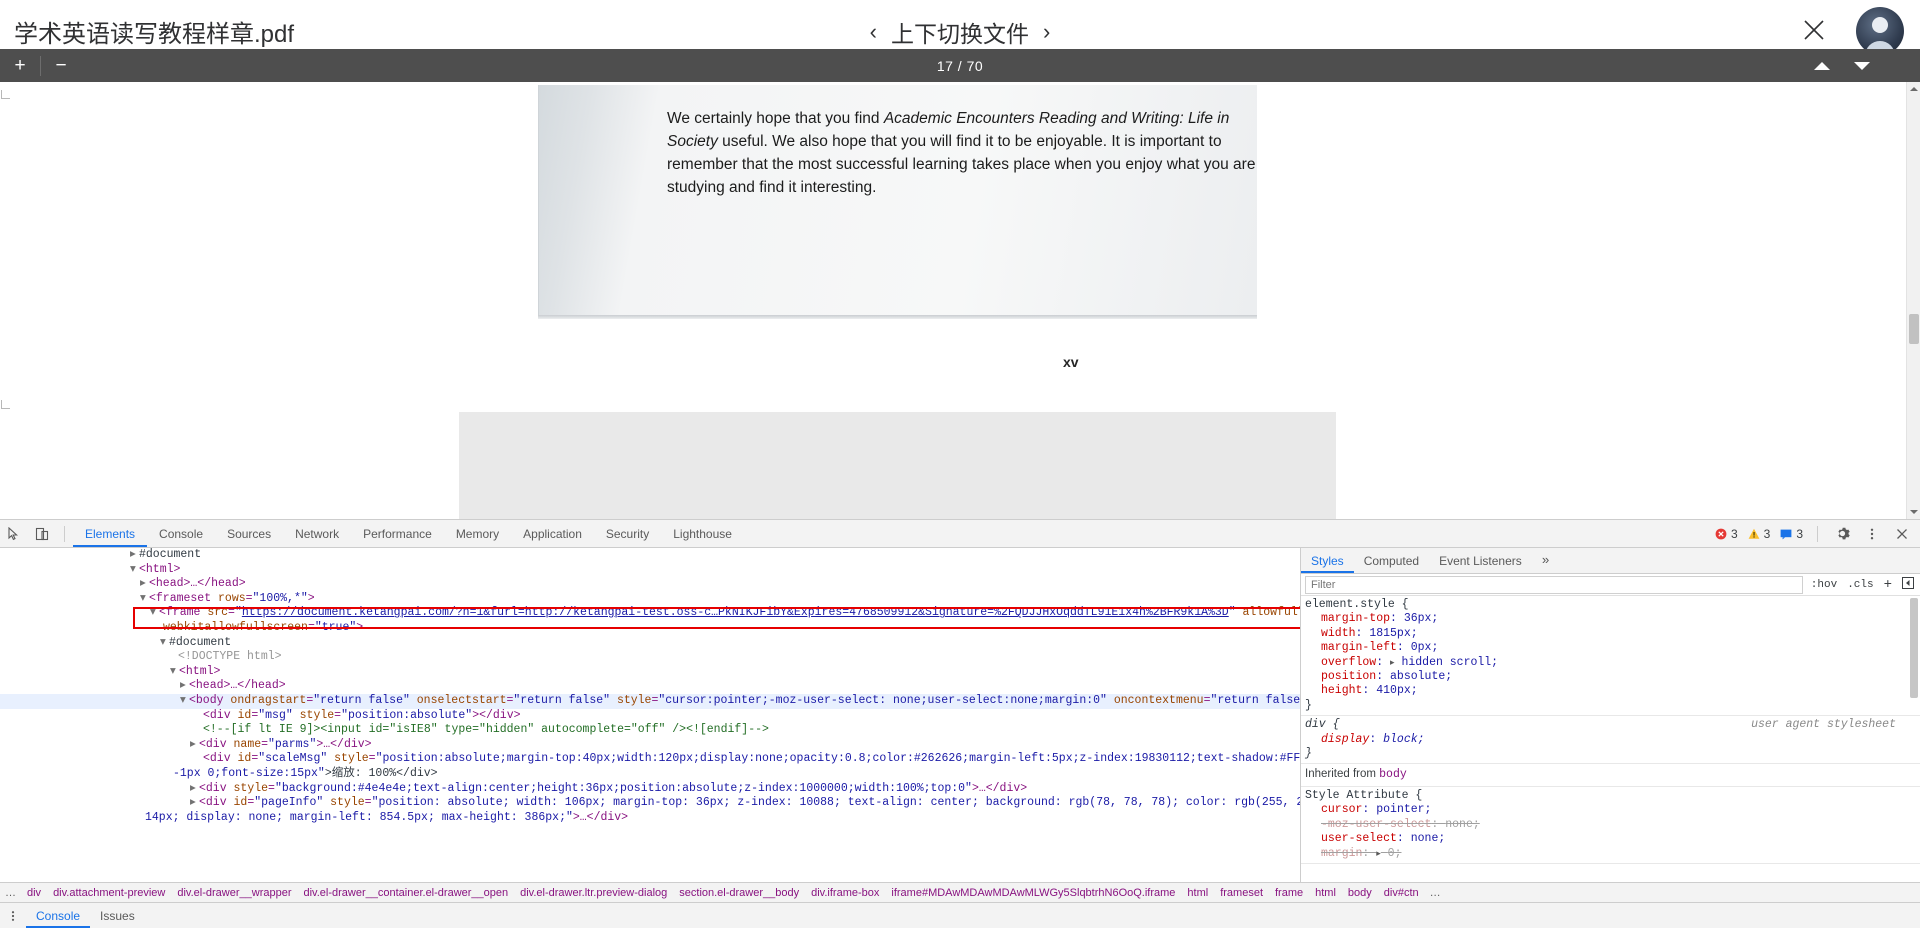  Describe the element at coordinates (650, 643) in the screenshot. I see `dom-line-inner-document: ▾ #document` at that location.